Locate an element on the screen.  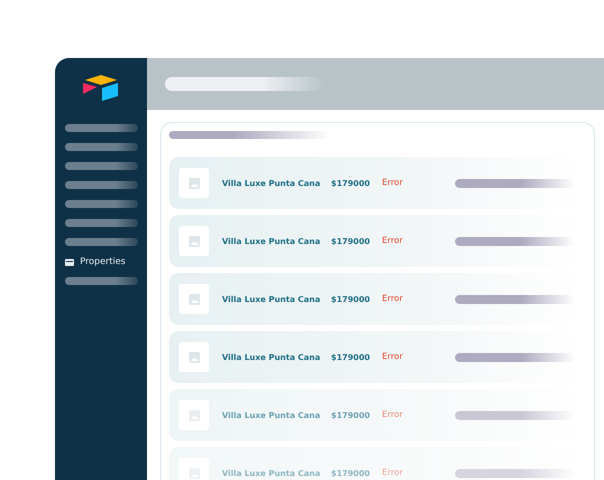
logo-icon is located at coordinates (101, 88).